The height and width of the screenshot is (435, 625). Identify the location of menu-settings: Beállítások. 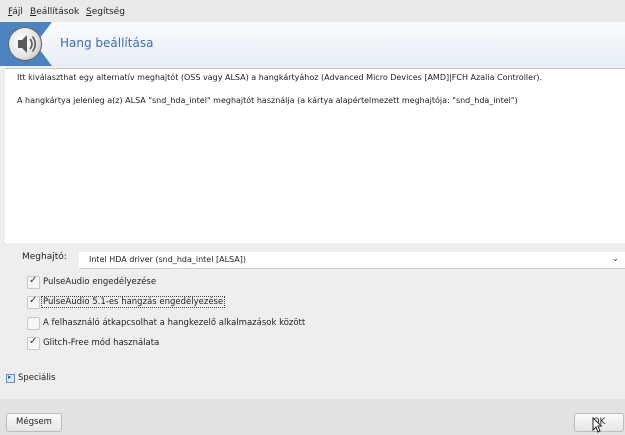
(54, 12).